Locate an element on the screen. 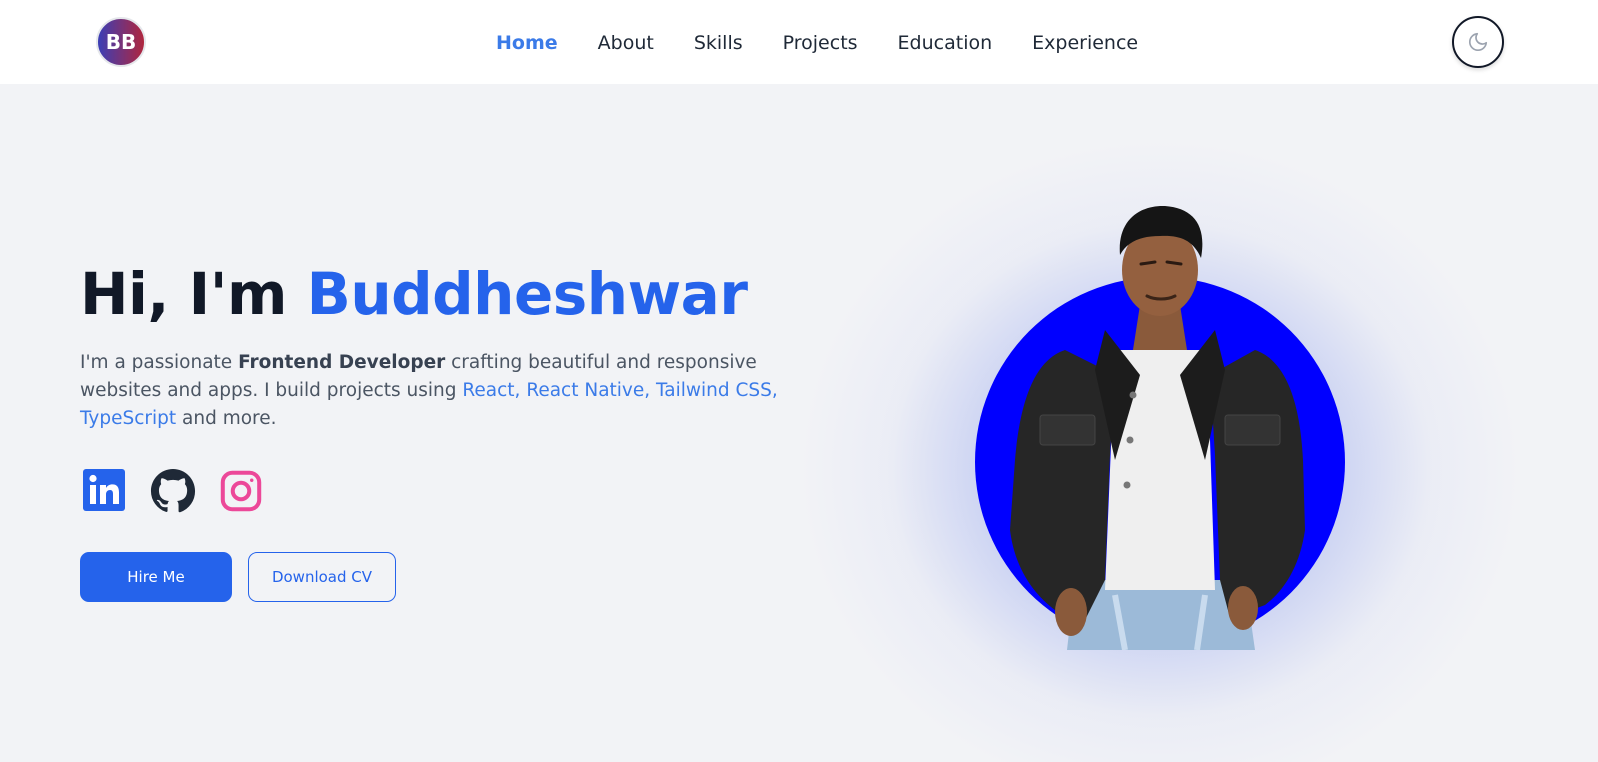 The image size is (1598, 762). github-link is located at coordinates (173, 491).